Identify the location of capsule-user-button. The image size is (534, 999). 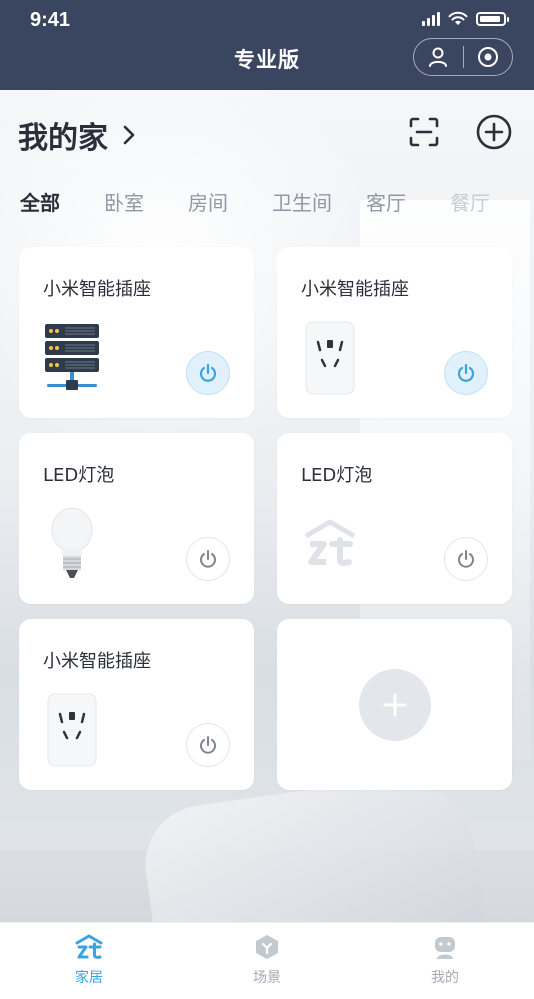
(438, 57).